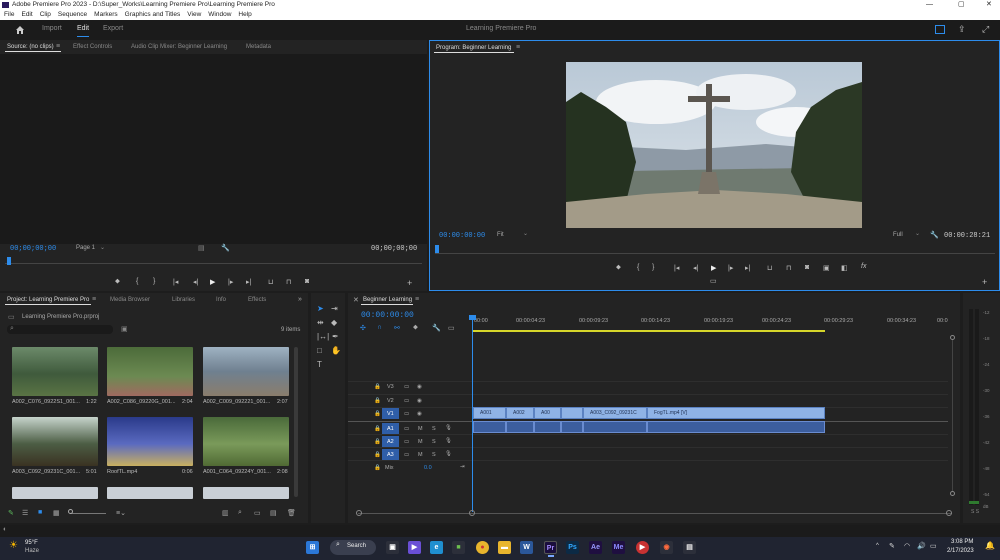 Image resolution: width=1000 pixels, height=560 pixels. Describe the element at coordinates (715, 255) in the screenshot. I see `program-ruler` at that location.